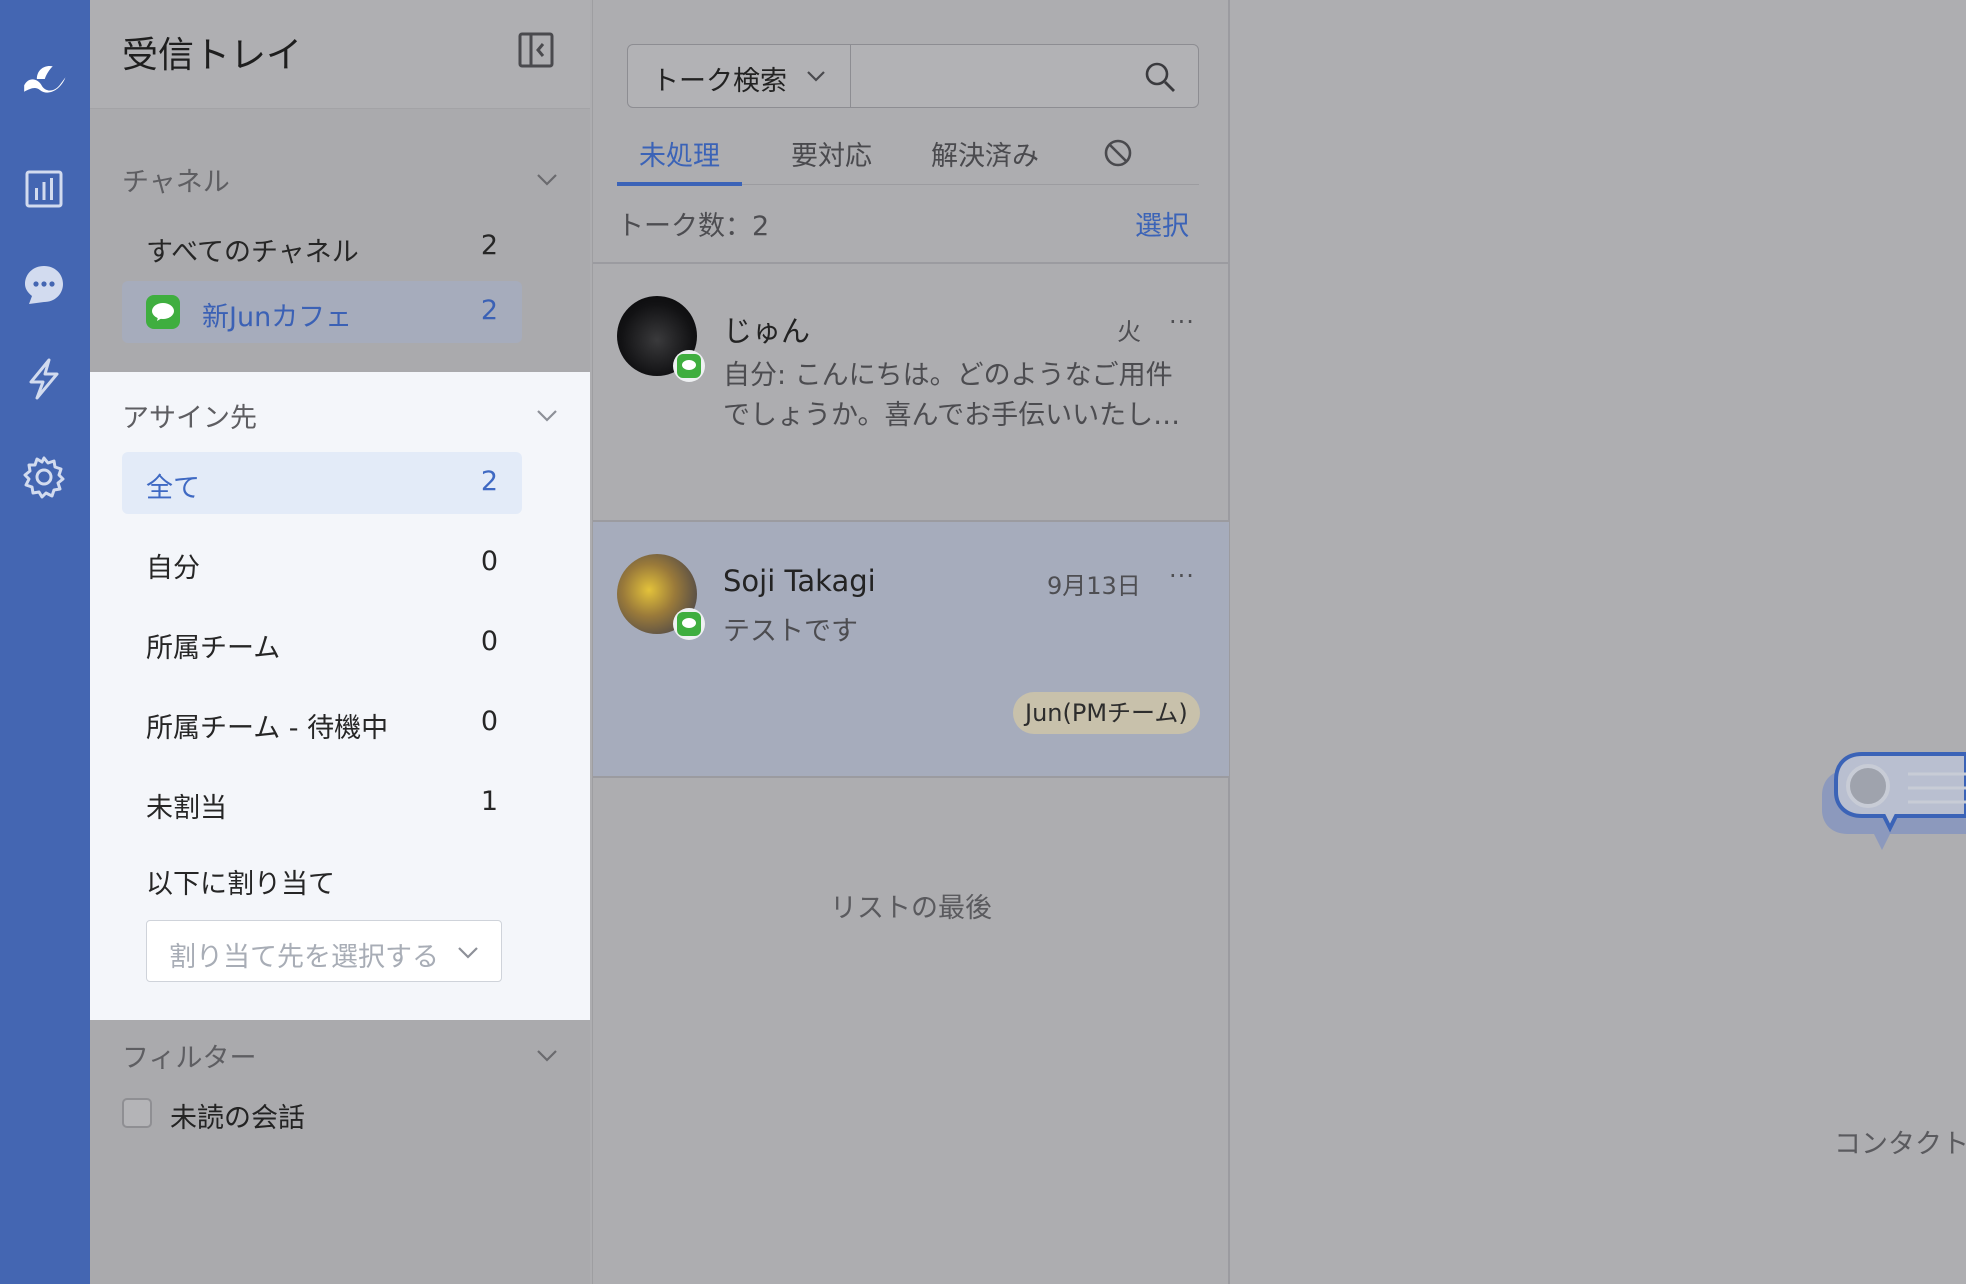 The width and height of the screenshot is (1966, 1284). What do you see at coordinates (799, 581) in the screenshot?
I see `contact-name: Soji Takagi` at bounding box center [799, 581].